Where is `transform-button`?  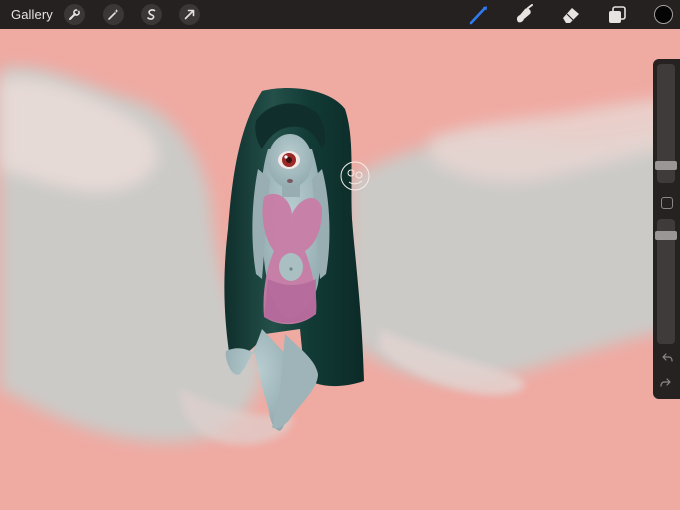
transform-button is located at coordinates (189, 14).